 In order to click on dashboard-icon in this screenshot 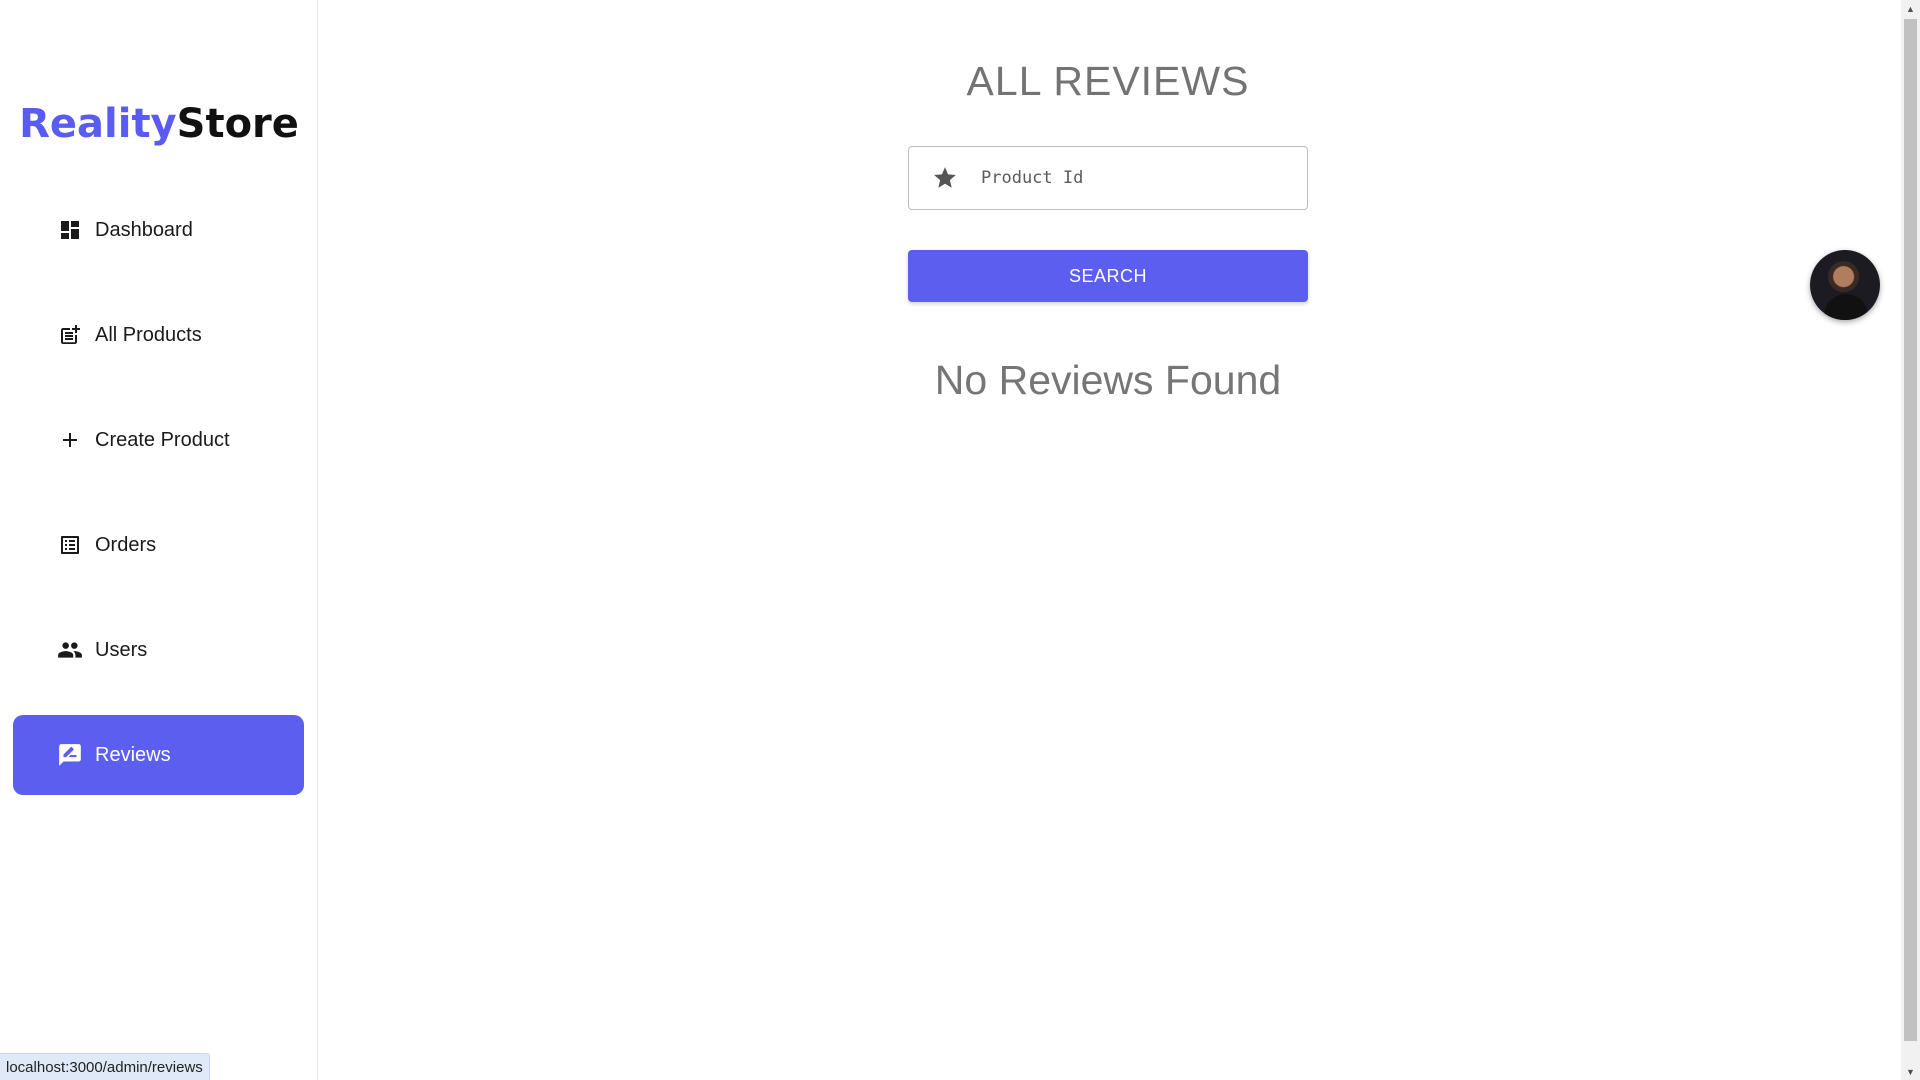, I will do `click(70, 230)`.